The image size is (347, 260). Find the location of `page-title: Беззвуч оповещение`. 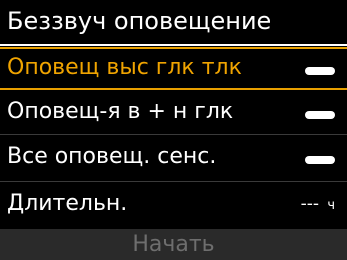

page-title: Беззвуч оповещение is located at coordinates (139, 21).